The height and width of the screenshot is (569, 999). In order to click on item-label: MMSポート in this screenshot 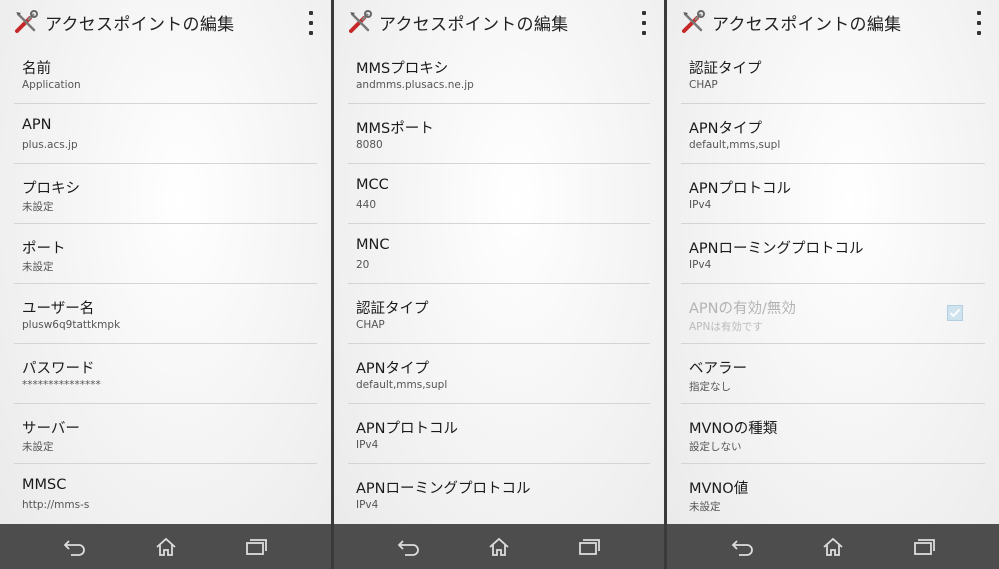, I will do `click(395, 129)`.